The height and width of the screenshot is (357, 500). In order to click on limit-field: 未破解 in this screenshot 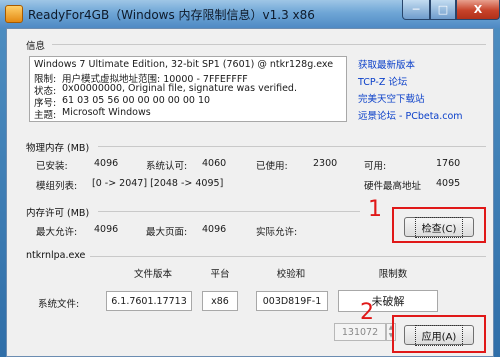, I will do `click(388, 301)`.